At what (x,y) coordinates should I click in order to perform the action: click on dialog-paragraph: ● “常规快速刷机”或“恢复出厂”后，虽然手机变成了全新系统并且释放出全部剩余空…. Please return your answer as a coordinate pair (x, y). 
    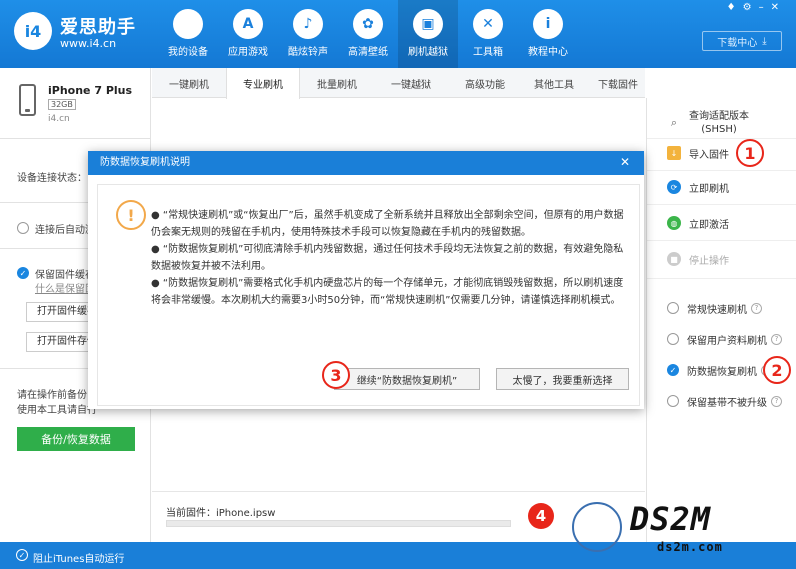
    Looking at the image, I should click on (387, 224).